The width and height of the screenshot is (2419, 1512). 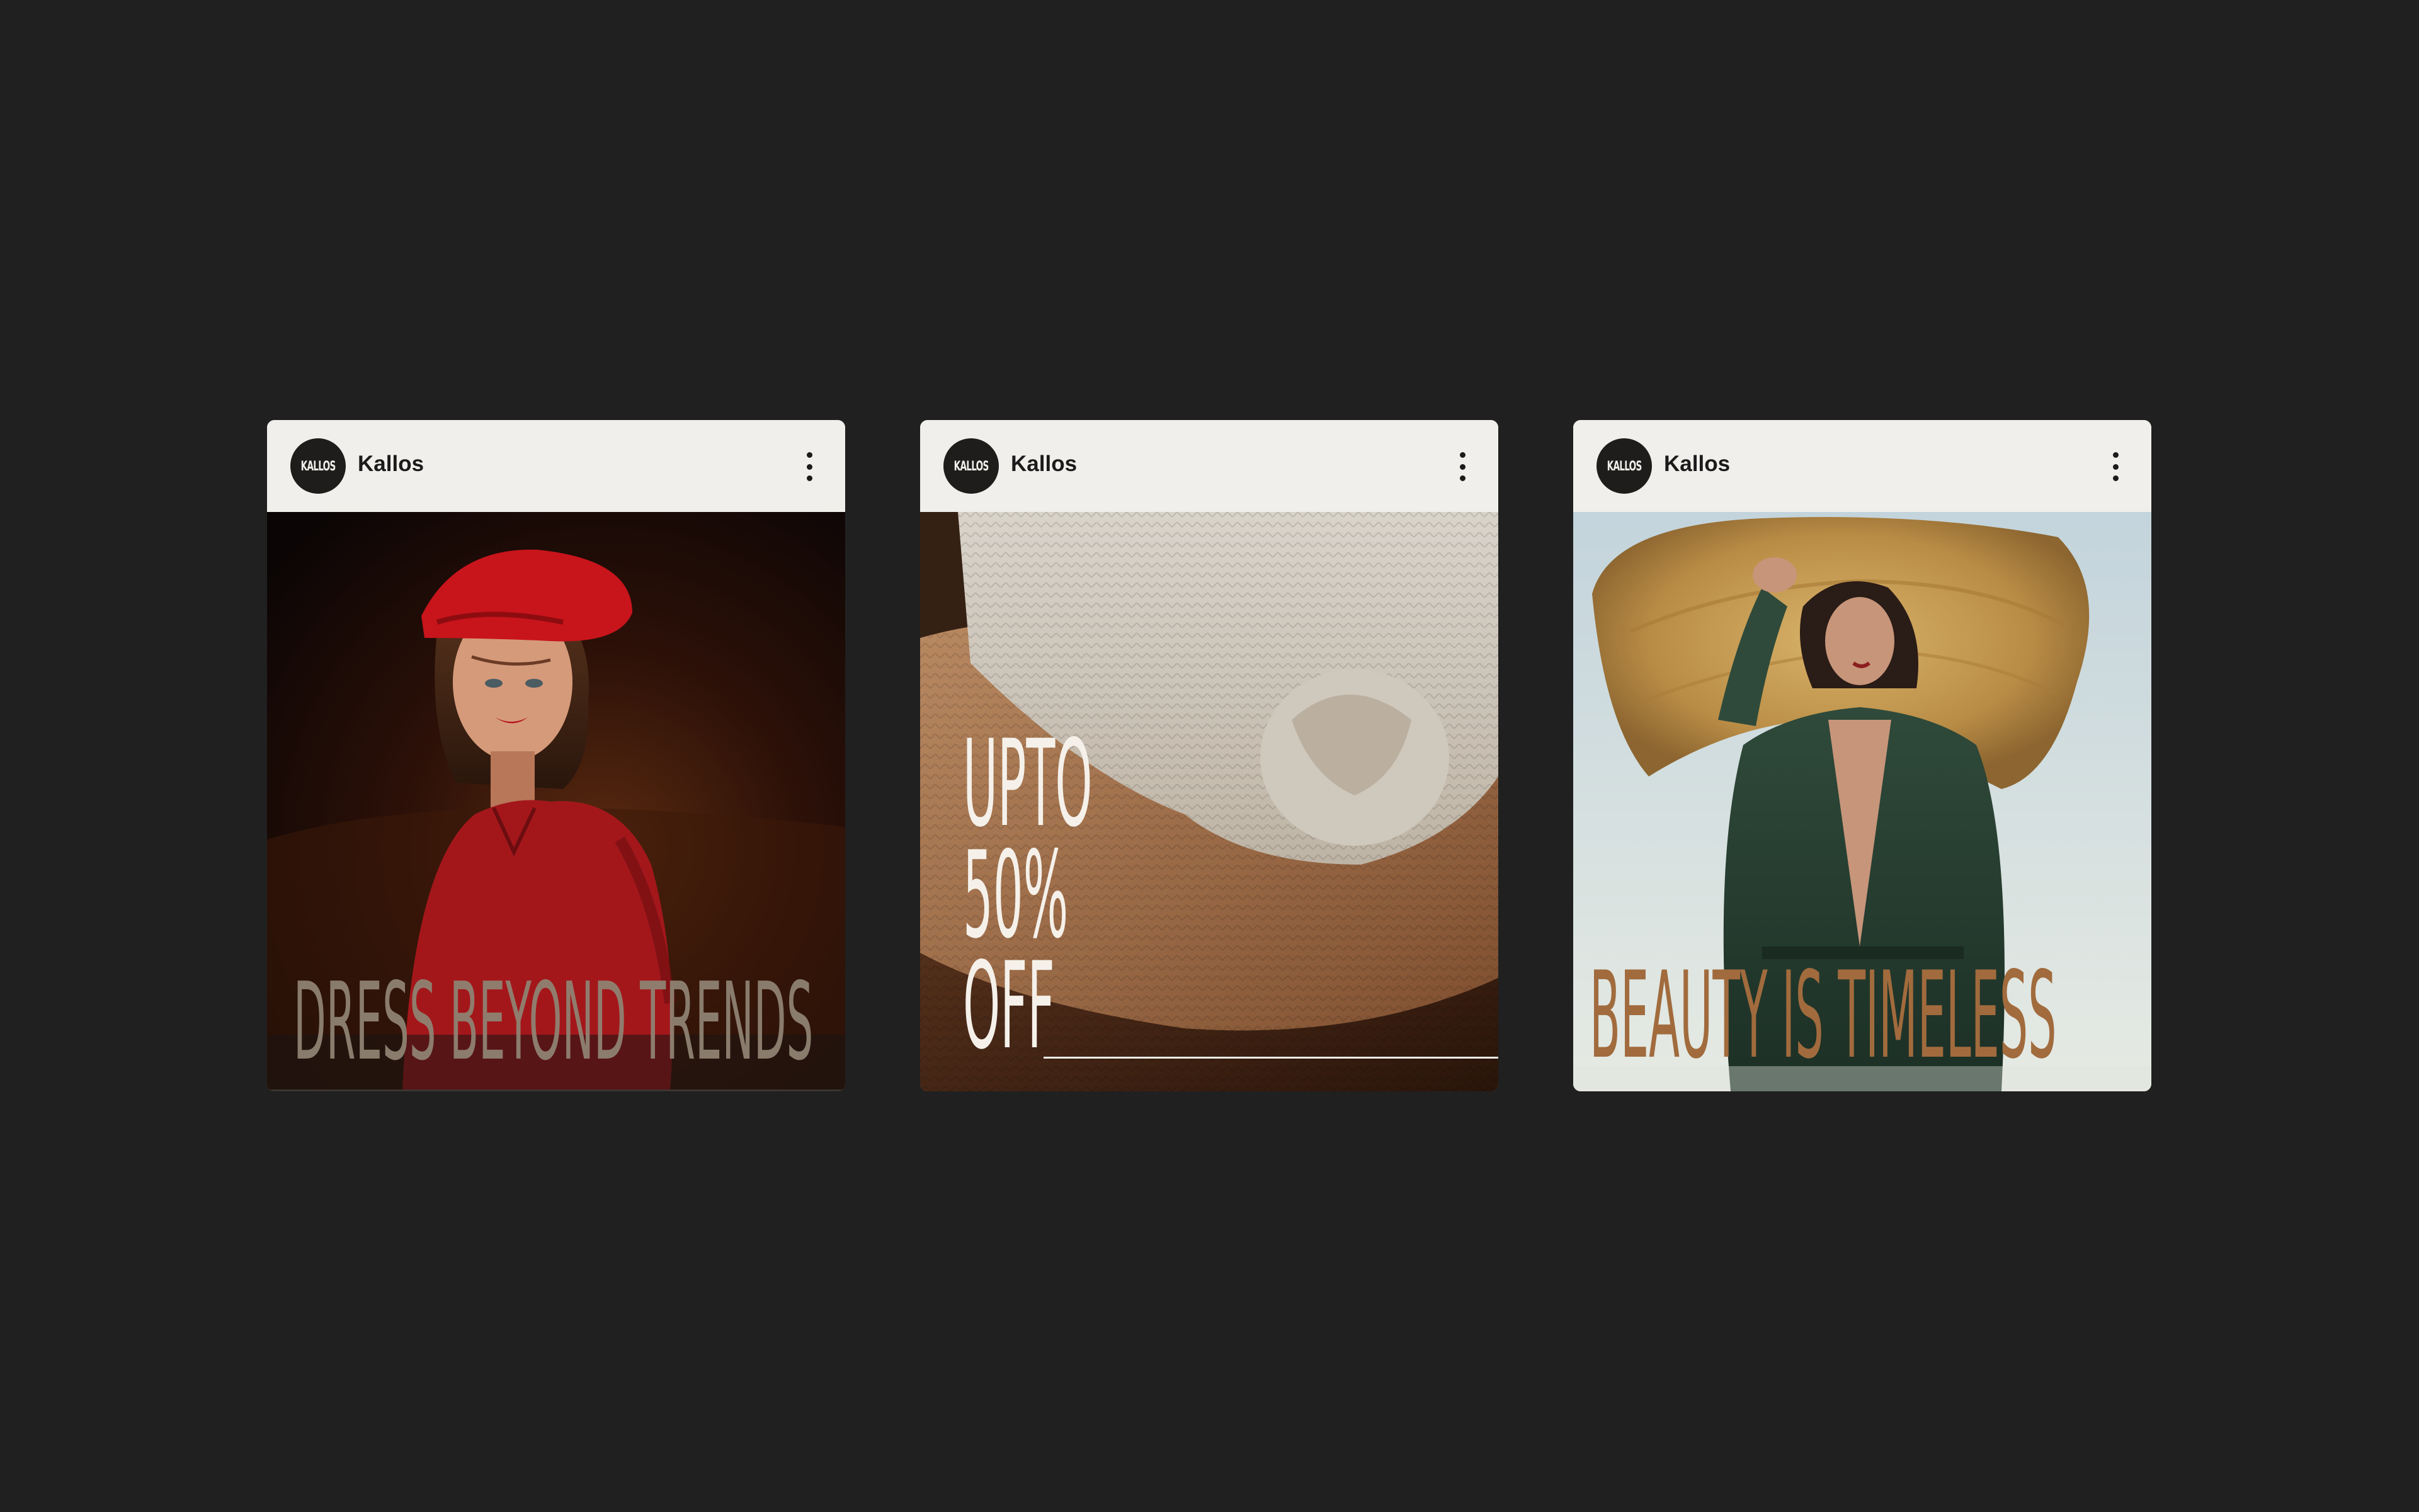 What do you see at coordinates (1009, 1006) in the screenshot?
I see `headline-line-3: OFF` at bounding box center [1009, 1006].